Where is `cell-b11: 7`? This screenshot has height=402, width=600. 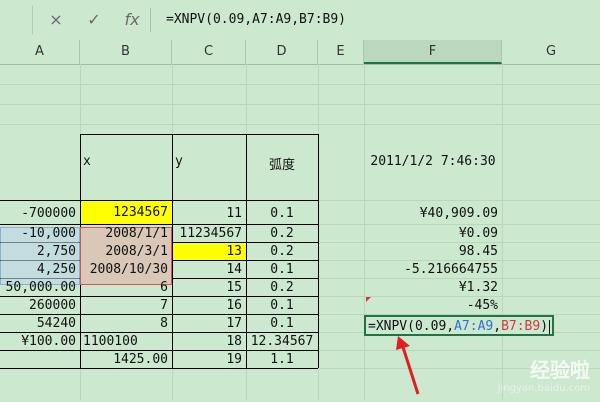
cell-b11: 7 is located at coordinates (126, 305).